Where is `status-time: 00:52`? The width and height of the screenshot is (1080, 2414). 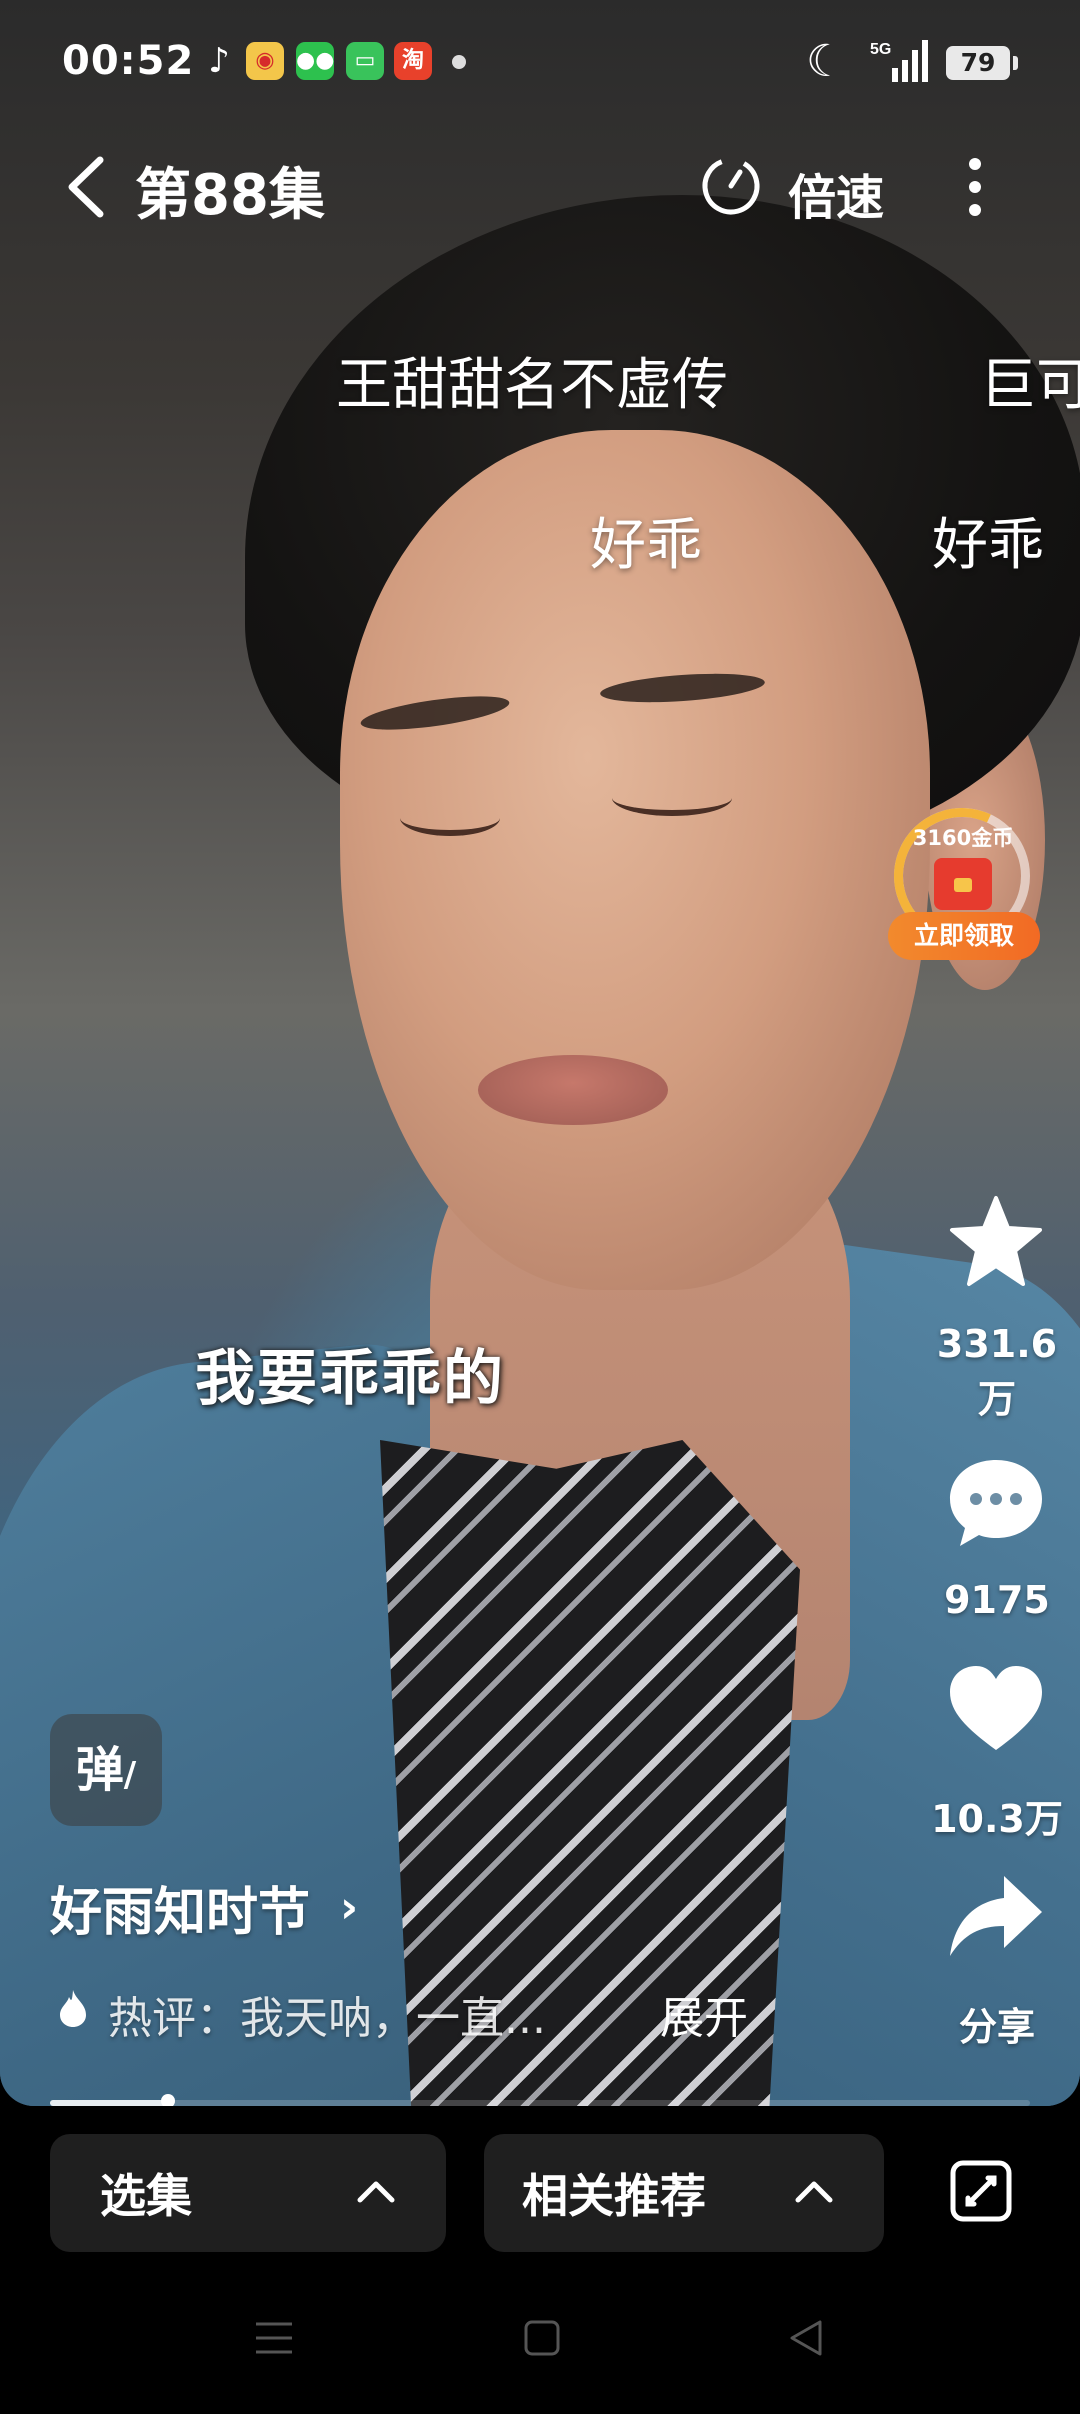
status-time: 00:52 is located at coordinates (128, 61).